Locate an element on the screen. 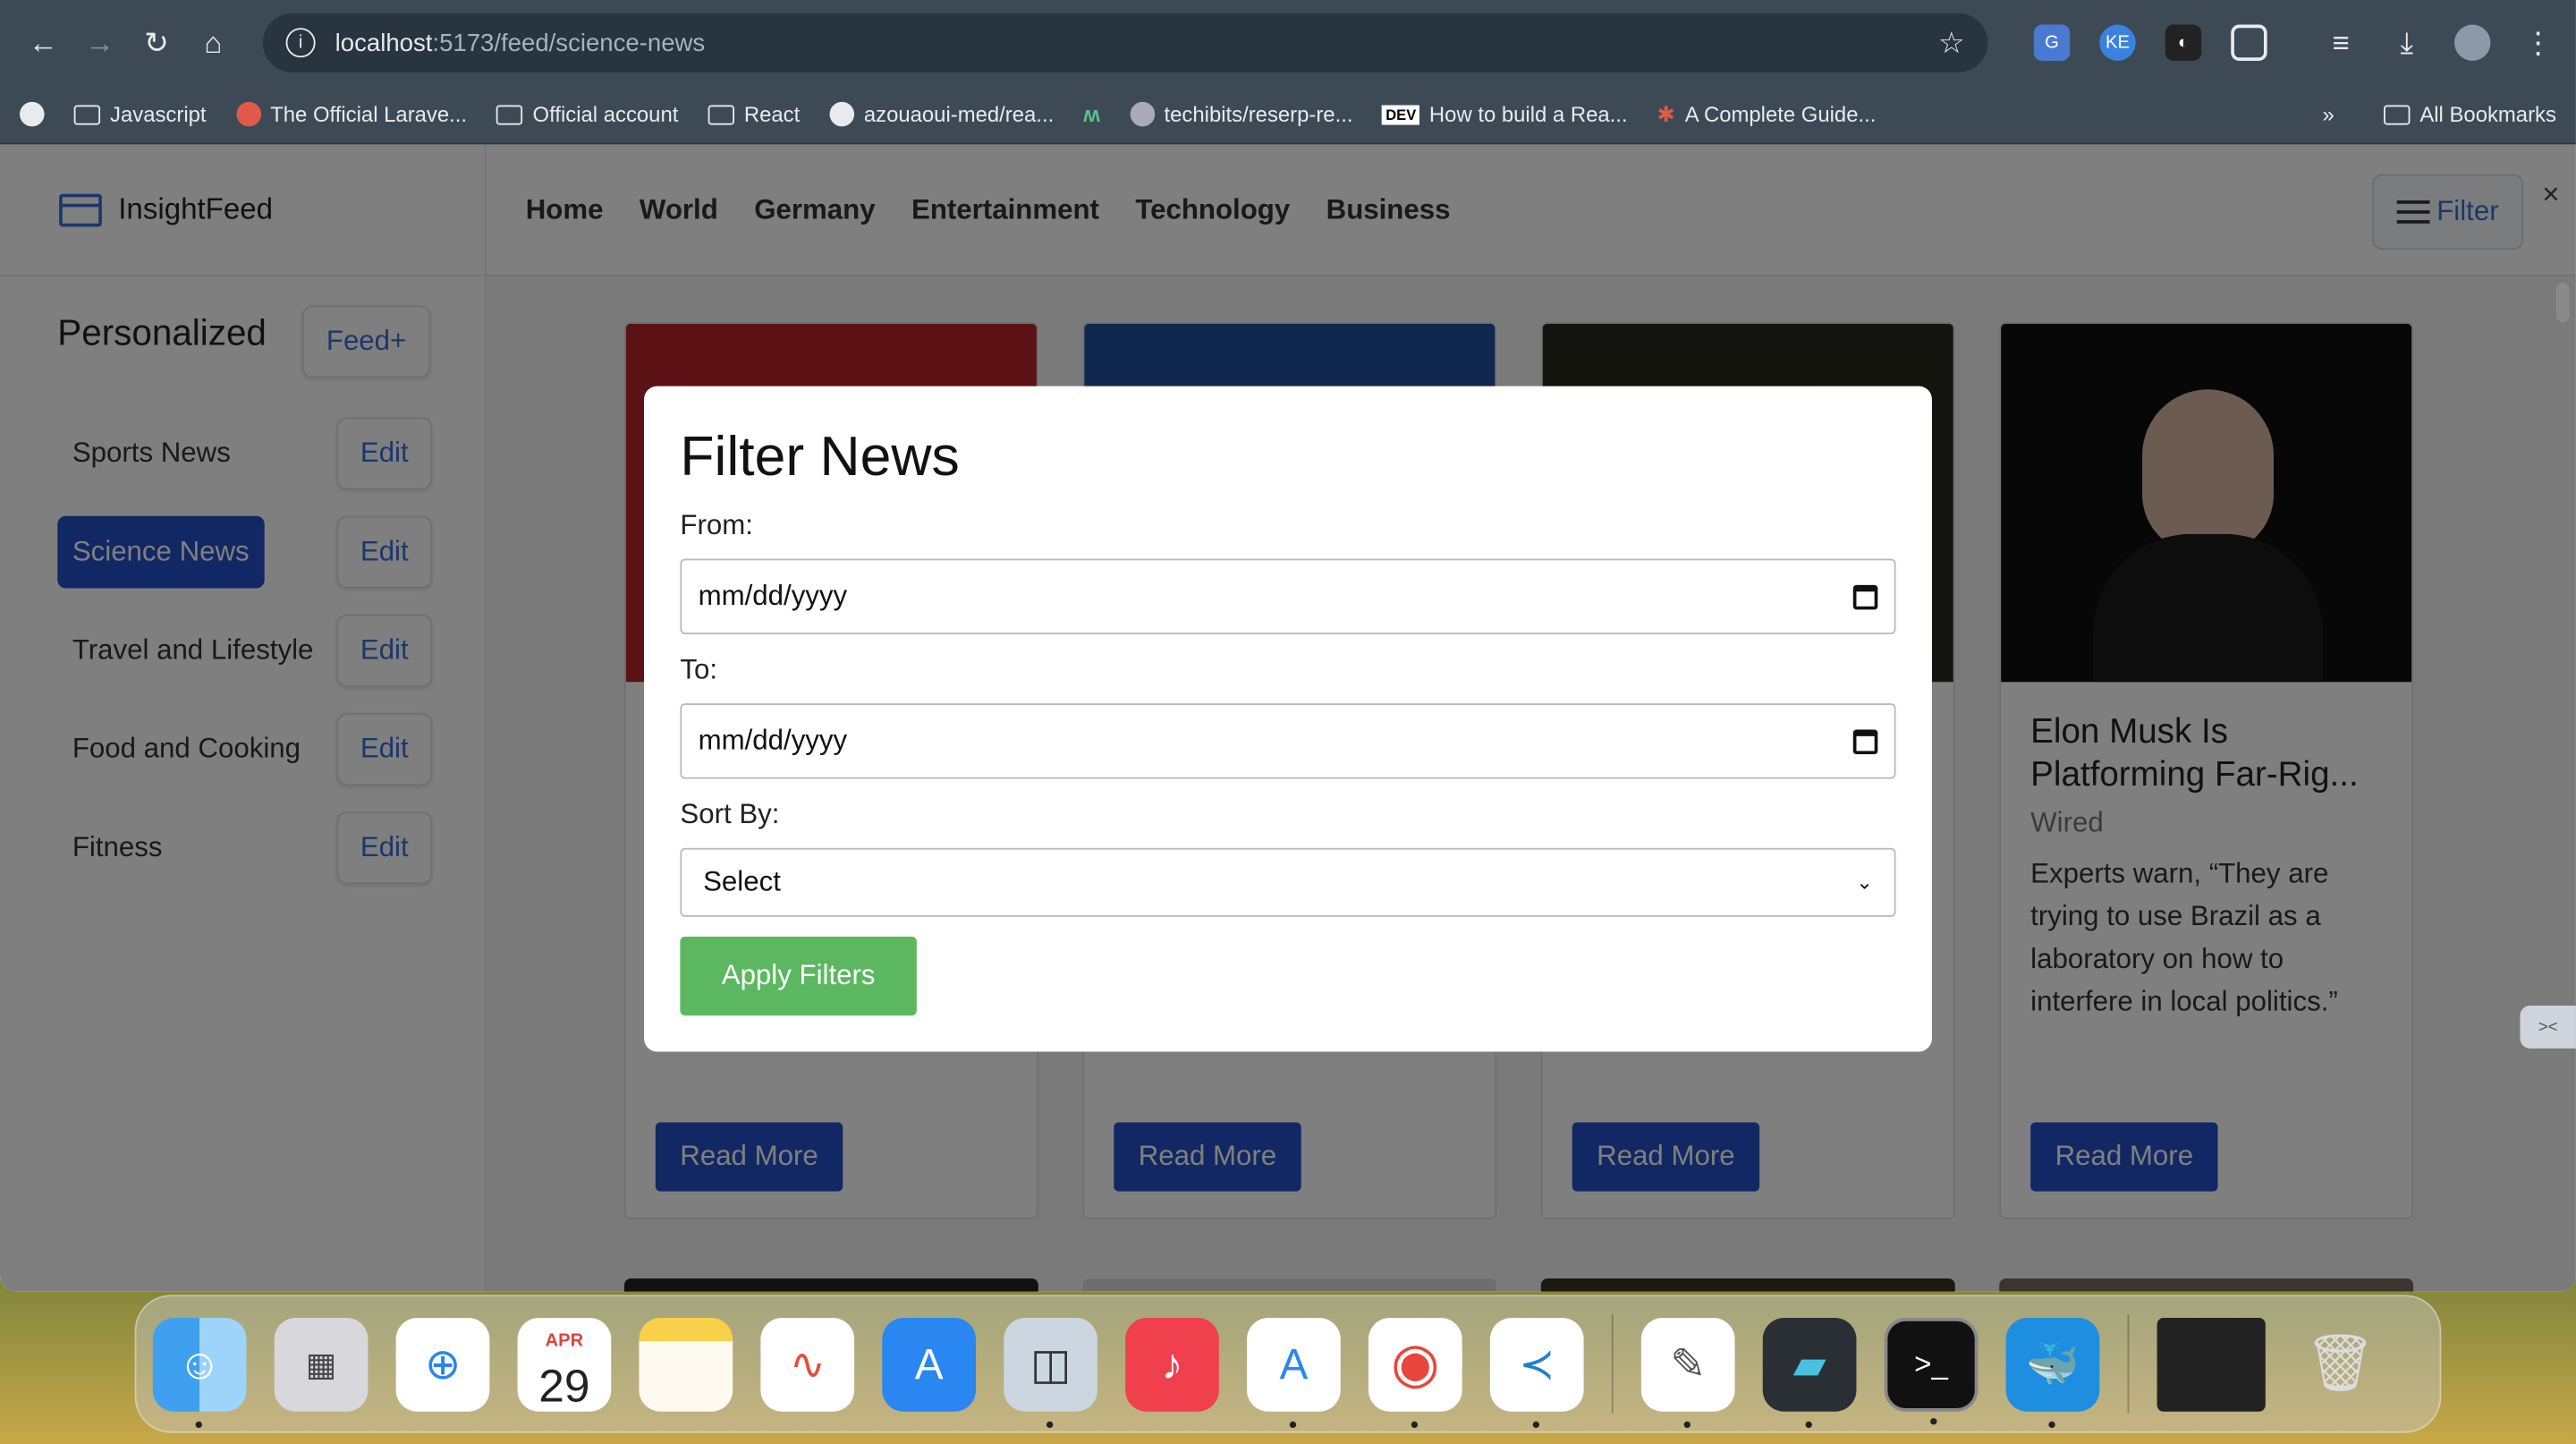  sort-label: Sort By: is located at coordinates (730, 814).